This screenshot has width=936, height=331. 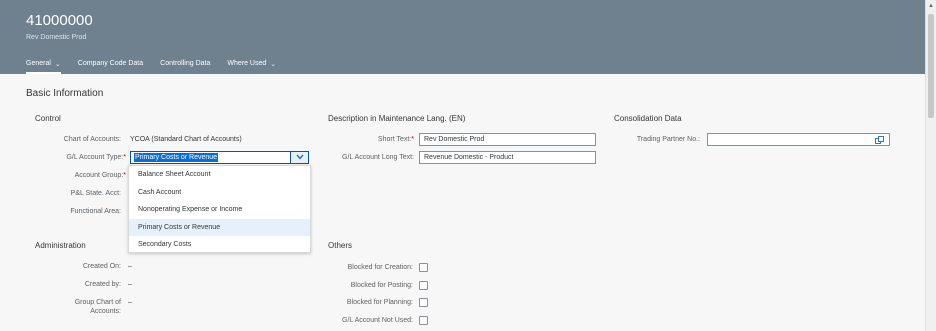 I want to click on scroll-thumb, so click(x=931, y=66).